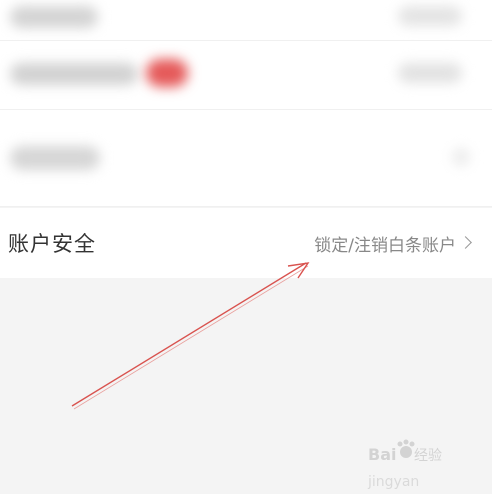 This screenshot has height=494, width=492. What do you see at coordinates (382, 454) in the screenshot?
I see `svg-text: Bai` at bounding box center [382, 454].